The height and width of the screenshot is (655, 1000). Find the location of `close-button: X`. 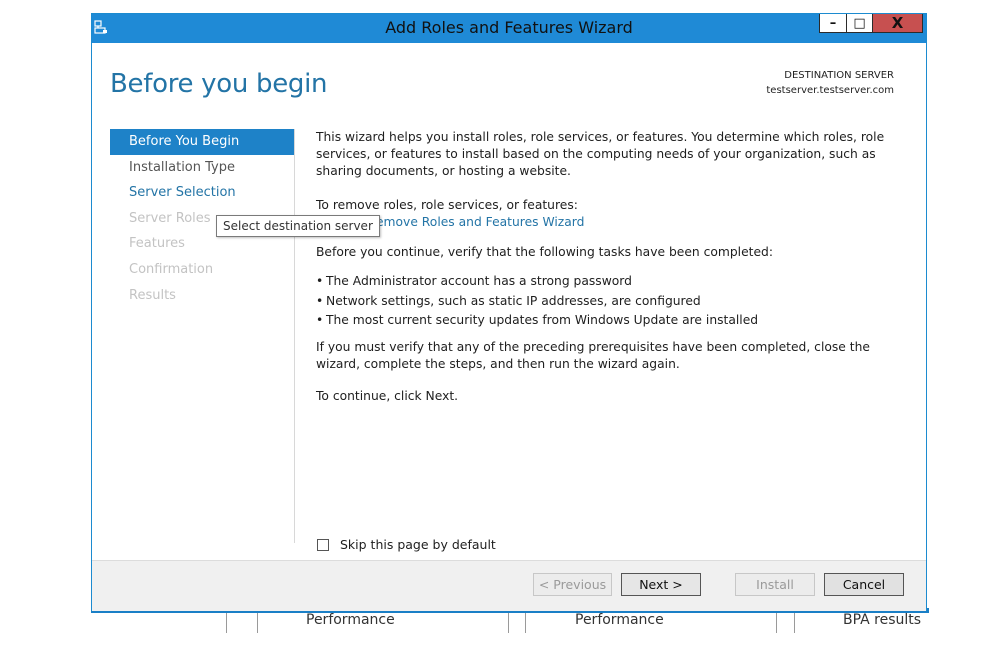

close-button: X is located at coordinates (898, 23).